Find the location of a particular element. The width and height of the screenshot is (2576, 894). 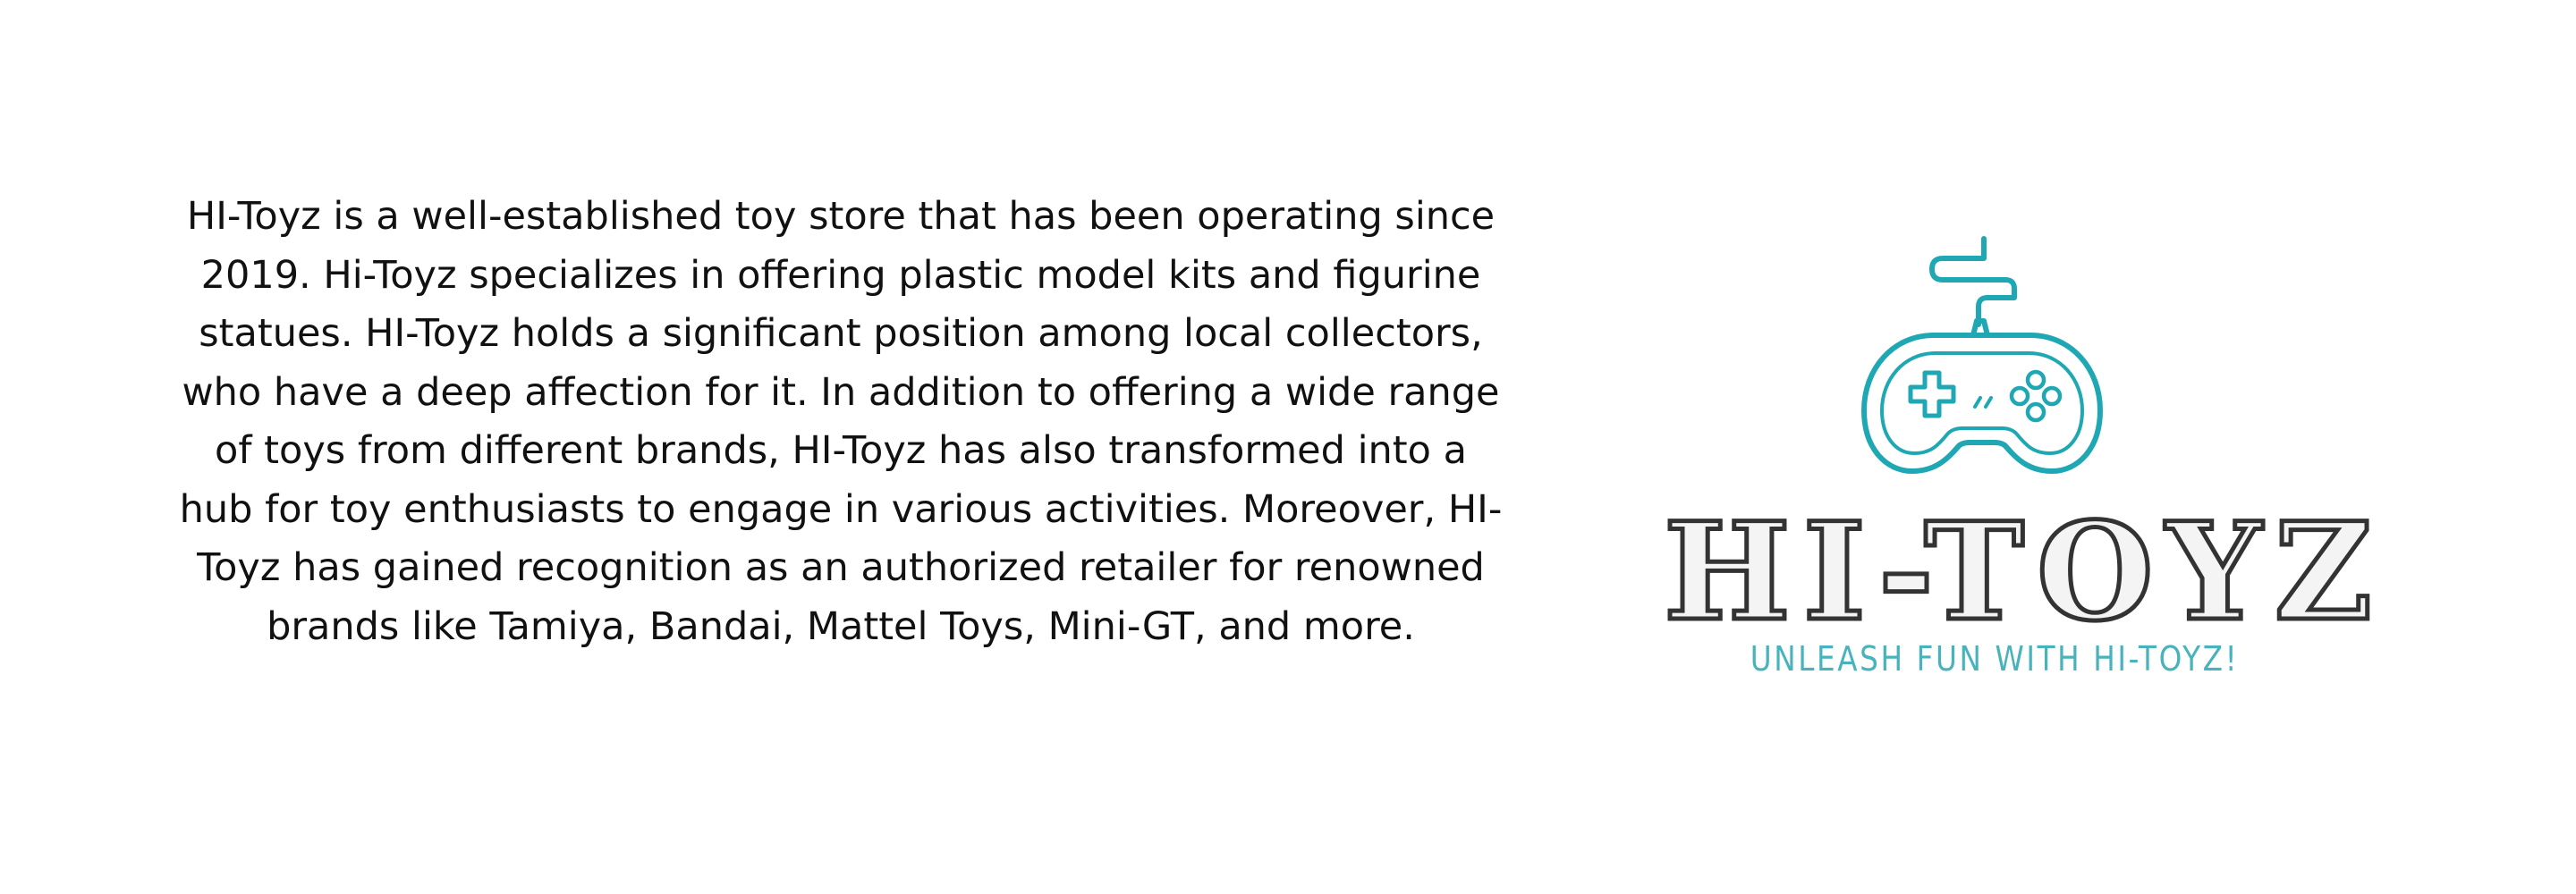

brand-tagline: UNLEASH FUN WITH HI-TOYZ! is located at coordinates (1995, 659).